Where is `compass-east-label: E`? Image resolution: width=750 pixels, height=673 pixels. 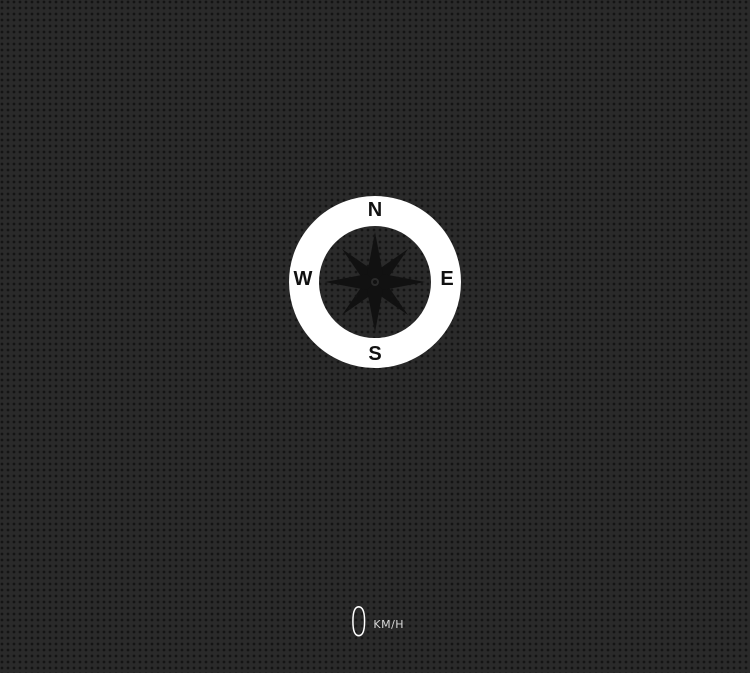 compass-east-label: E is located at coordinates (447, 279).